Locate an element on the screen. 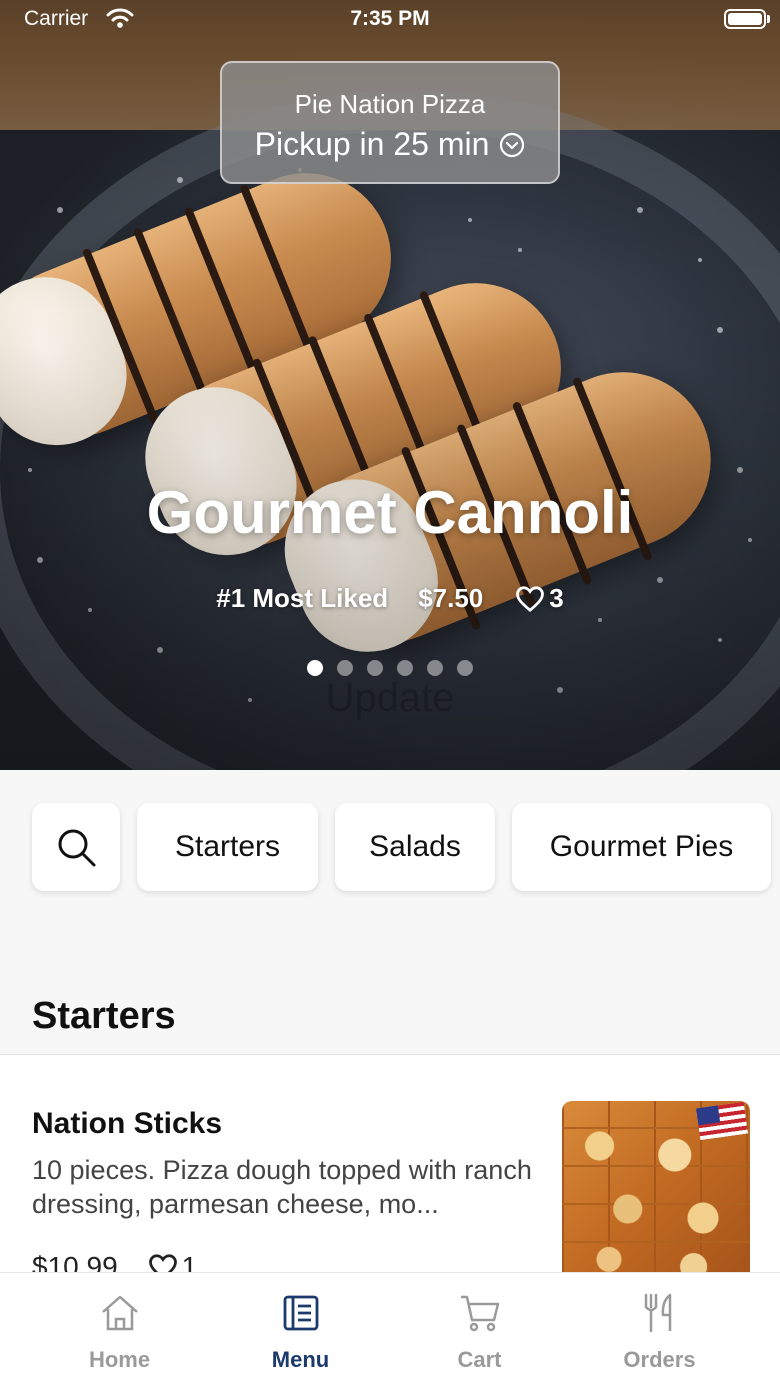  tab-home: Home is located at coordinates (119, 1332).